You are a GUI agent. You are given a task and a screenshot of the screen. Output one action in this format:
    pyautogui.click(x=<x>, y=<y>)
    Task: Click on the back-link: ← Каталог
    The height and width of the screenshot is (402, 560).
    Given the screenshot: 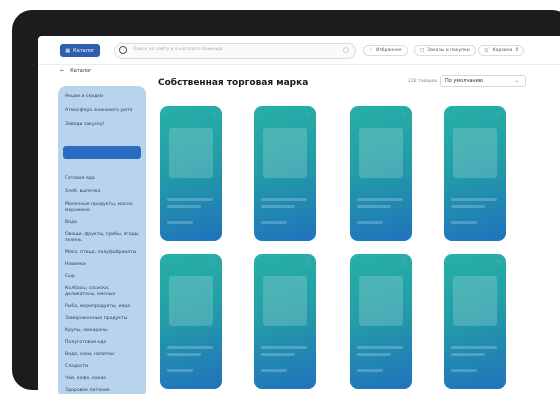 What is the action you would take?
    pyautogui.click(x=76, y=71)
    